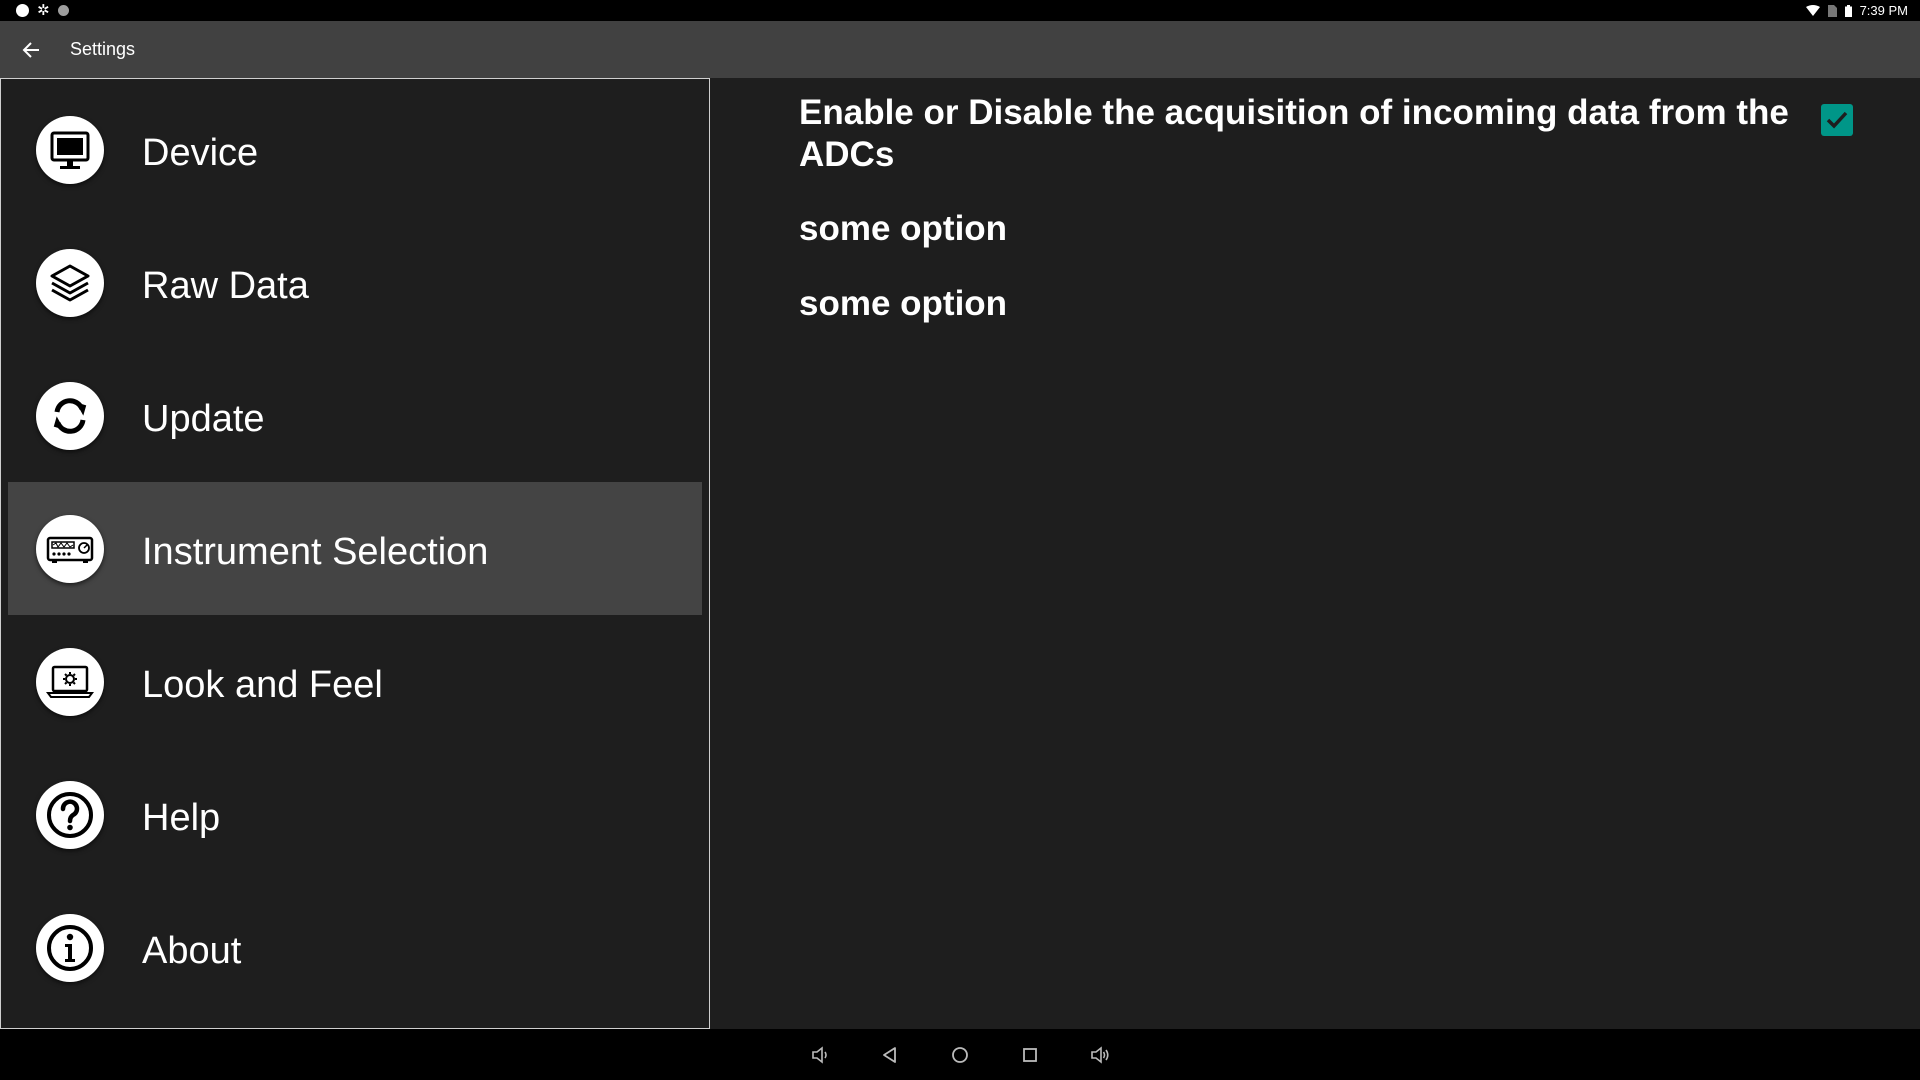  I want to click on sidebar-item-label: Instrument Selection, so click(315, 552).